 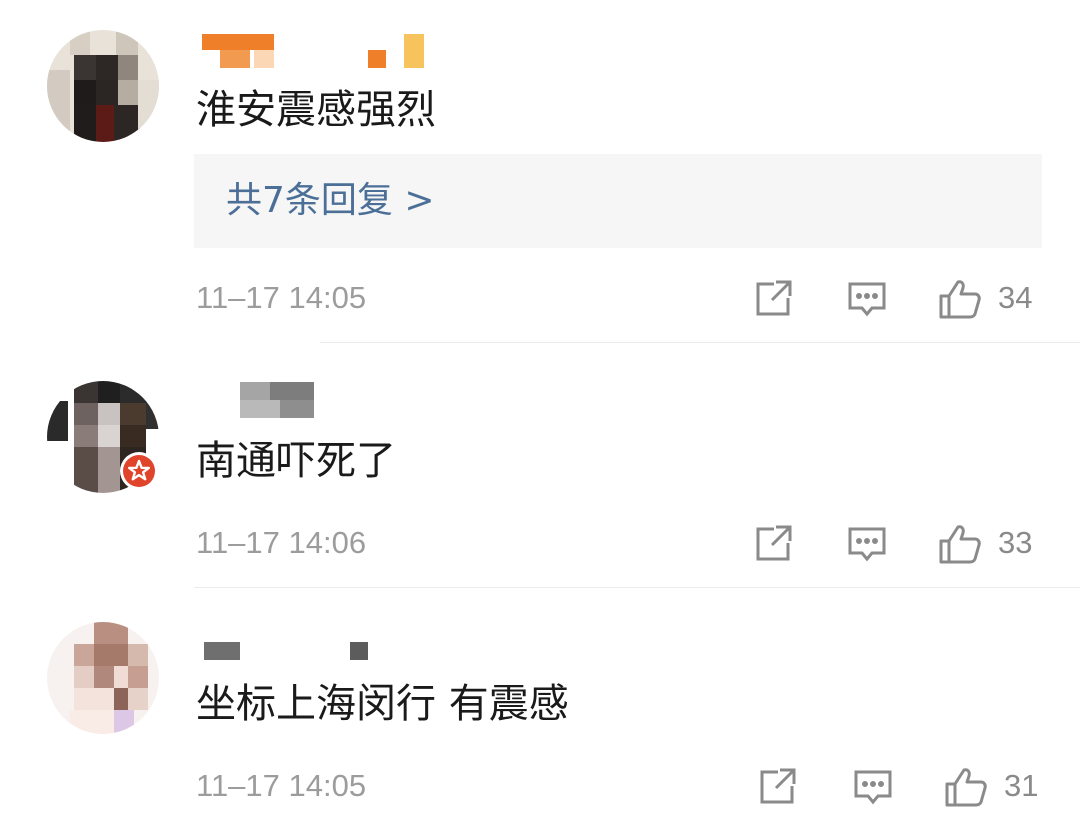 I want to click on like-count: 33, so click(x=1015, y=542).